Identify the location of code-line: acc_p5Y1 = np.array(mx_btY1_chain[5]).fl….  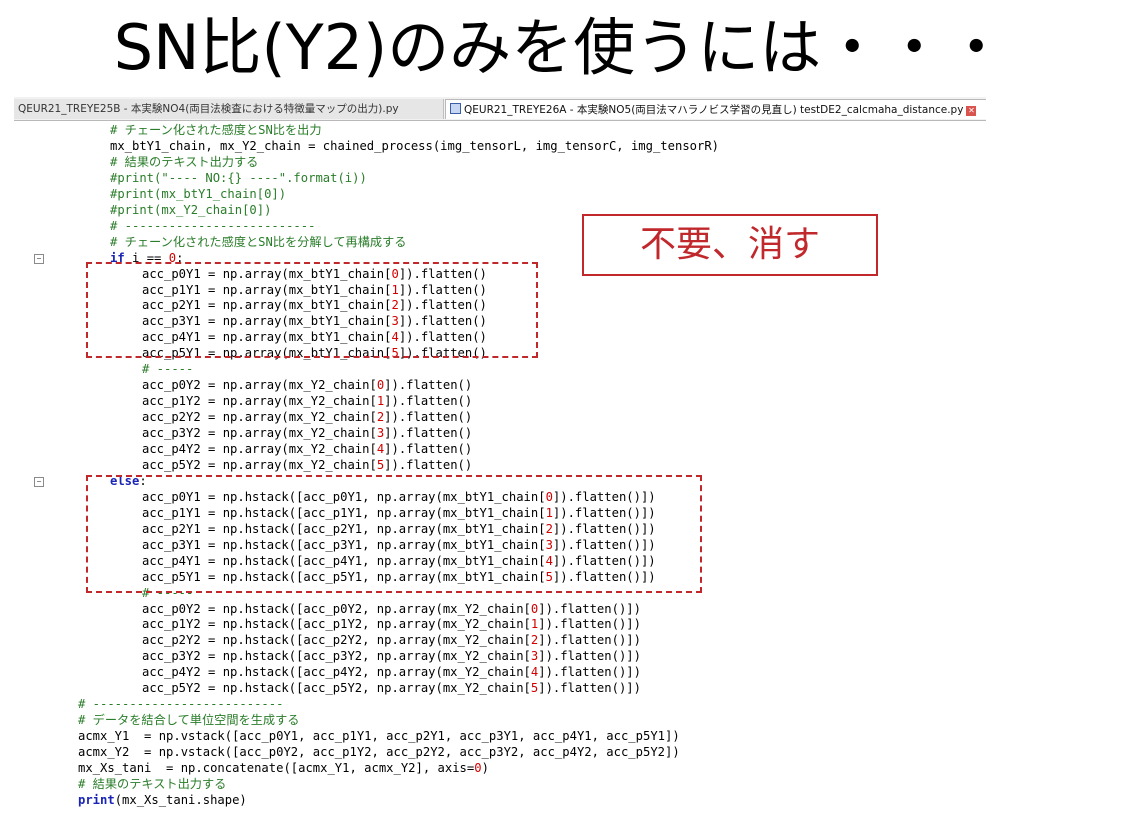
(314, 353).